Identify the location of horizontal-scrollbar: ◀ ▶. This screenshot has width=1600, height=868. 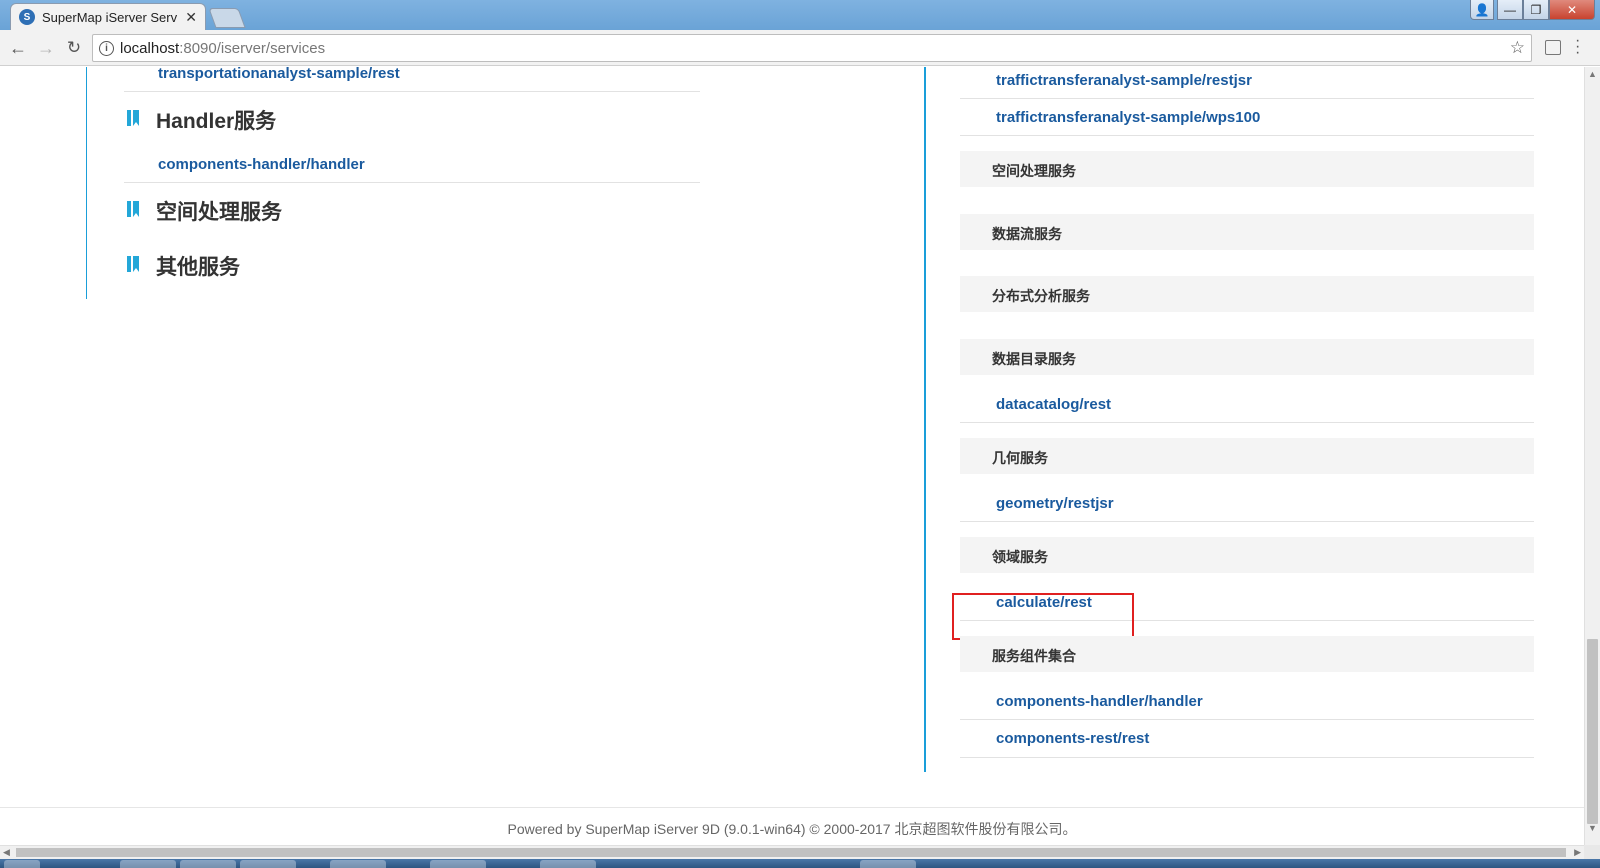
(792, 852).